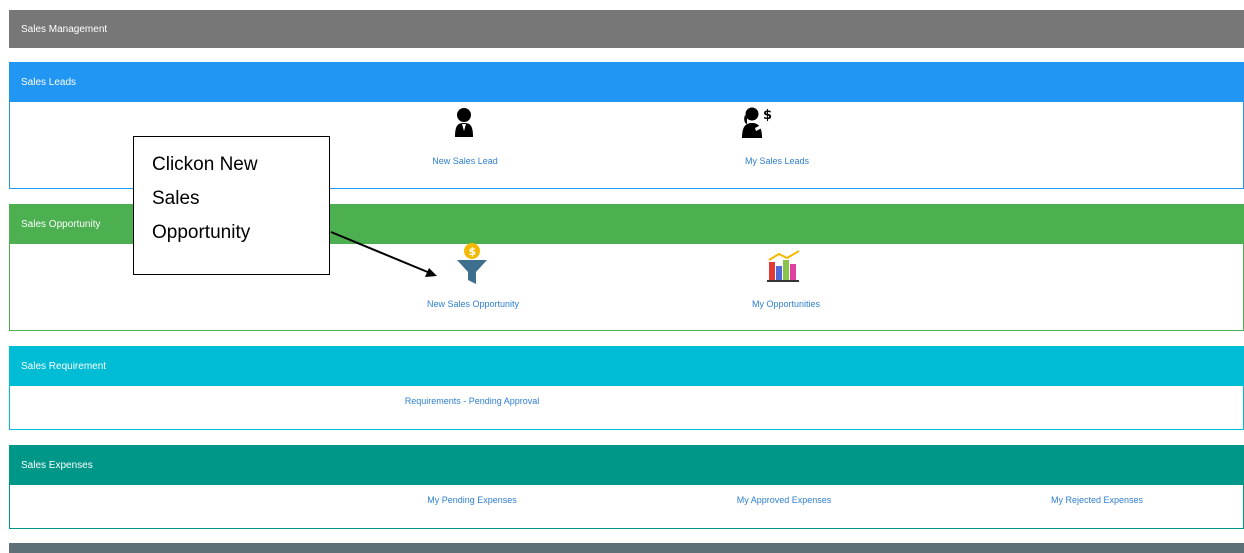  I want to click on my-pending-expenses-link: My Pending Expenses, so click(472, 500).